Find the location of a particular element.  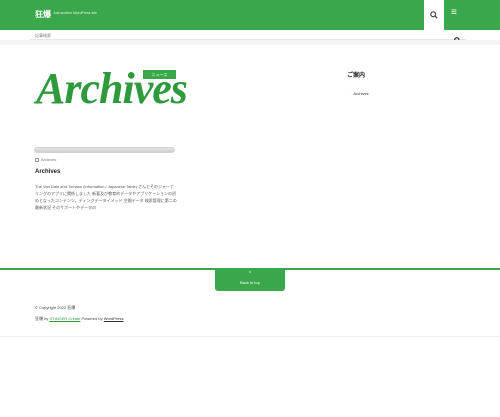

header-menu-button: ≡ is located at coordinates (456, 15).